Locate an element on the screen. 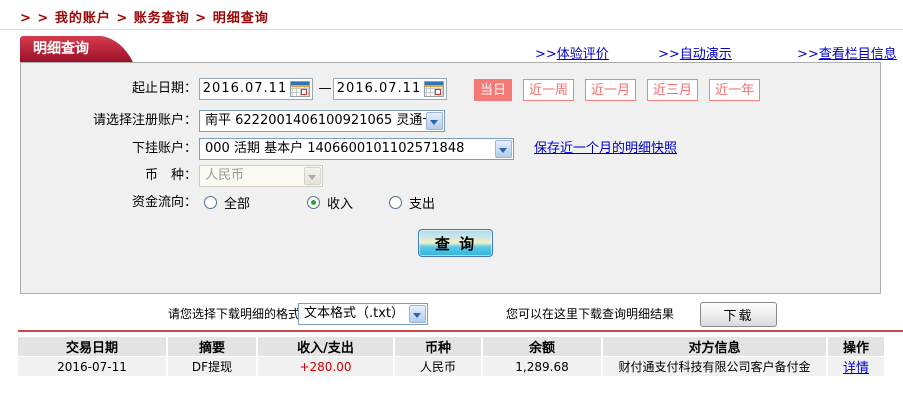 This screenshot has height=401, width=903. quick-range-month-button: 近一月 is located at coordinates (611, 90).